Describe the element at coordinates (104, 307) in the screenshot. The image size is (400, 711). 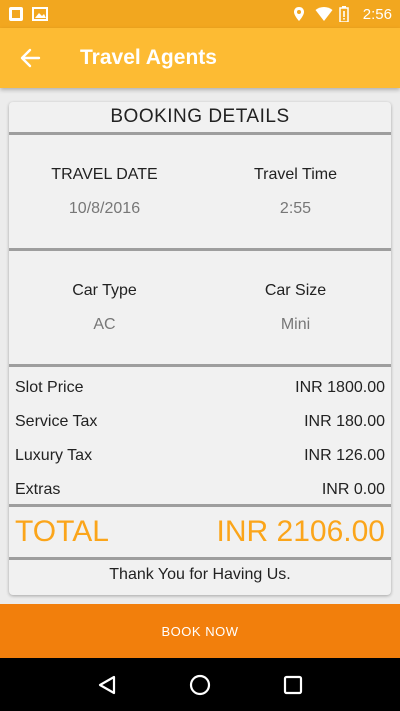
I see `car-type-section: Car Type AC` at that location.